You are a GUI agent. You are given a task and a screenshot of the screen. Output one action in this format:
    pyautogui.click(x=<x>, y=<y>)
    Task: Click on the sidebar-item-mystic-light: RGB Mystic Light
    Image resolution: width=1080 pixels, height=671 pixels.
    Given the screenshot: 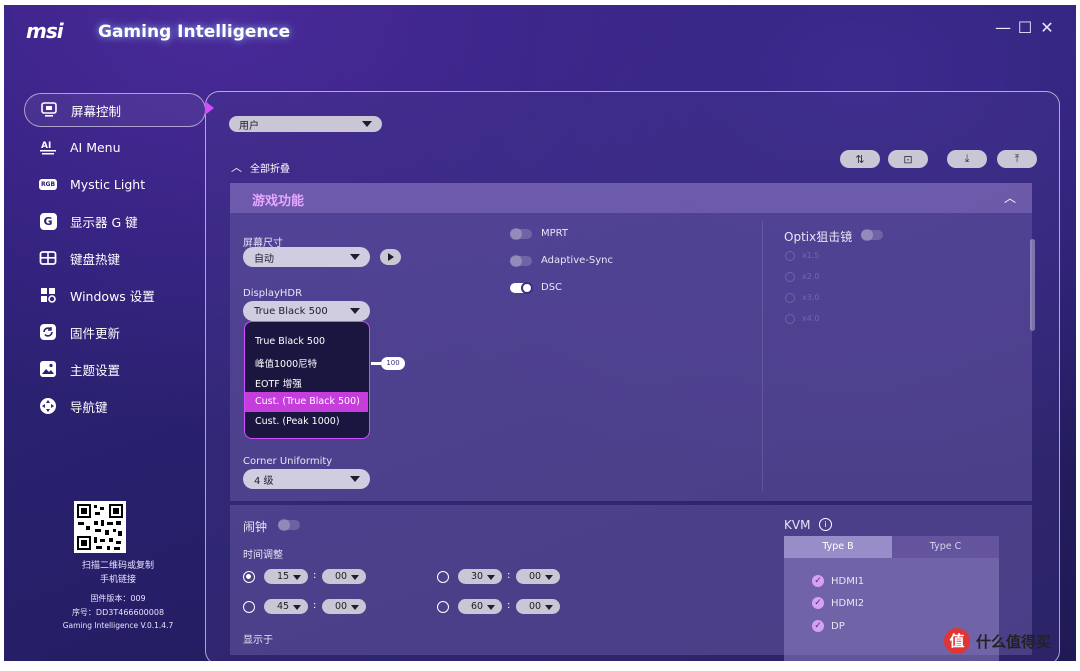 What is the action you would take?
    pyautogui.click(x=115, y=184)
    